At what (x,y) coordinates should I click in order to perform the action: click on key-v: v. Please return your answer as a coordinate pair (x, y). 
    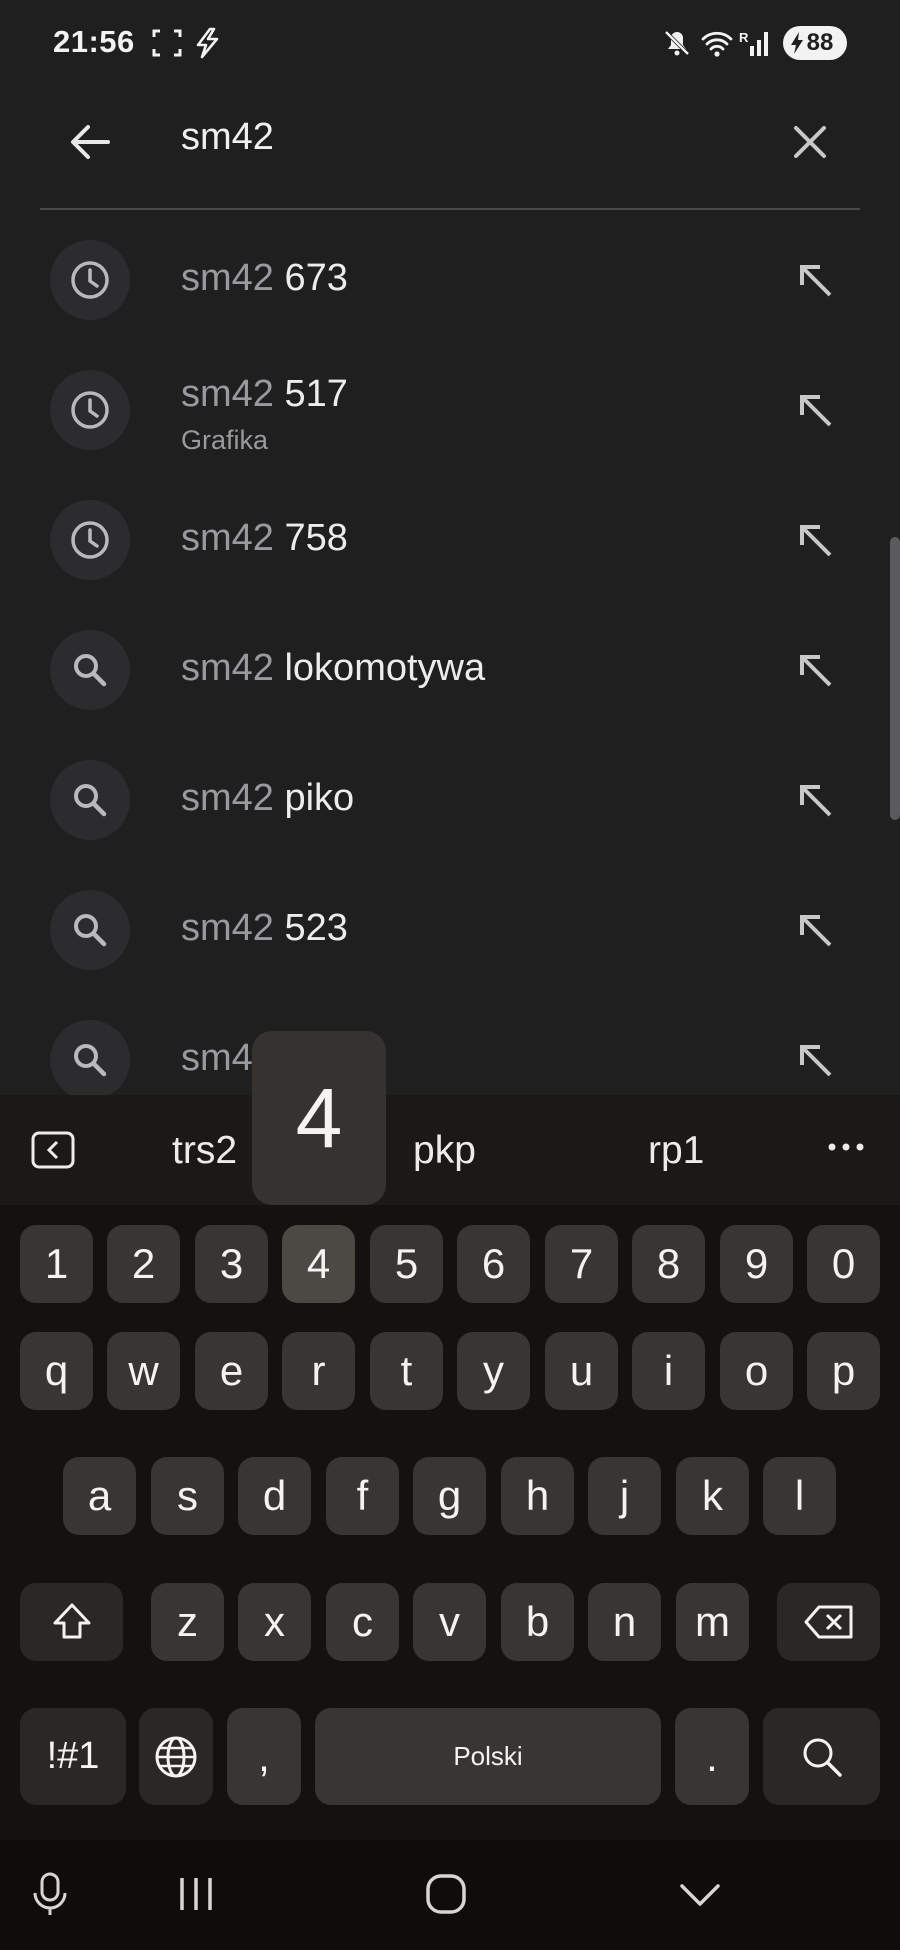
    Looking at the image, I should click on (449, 1622).